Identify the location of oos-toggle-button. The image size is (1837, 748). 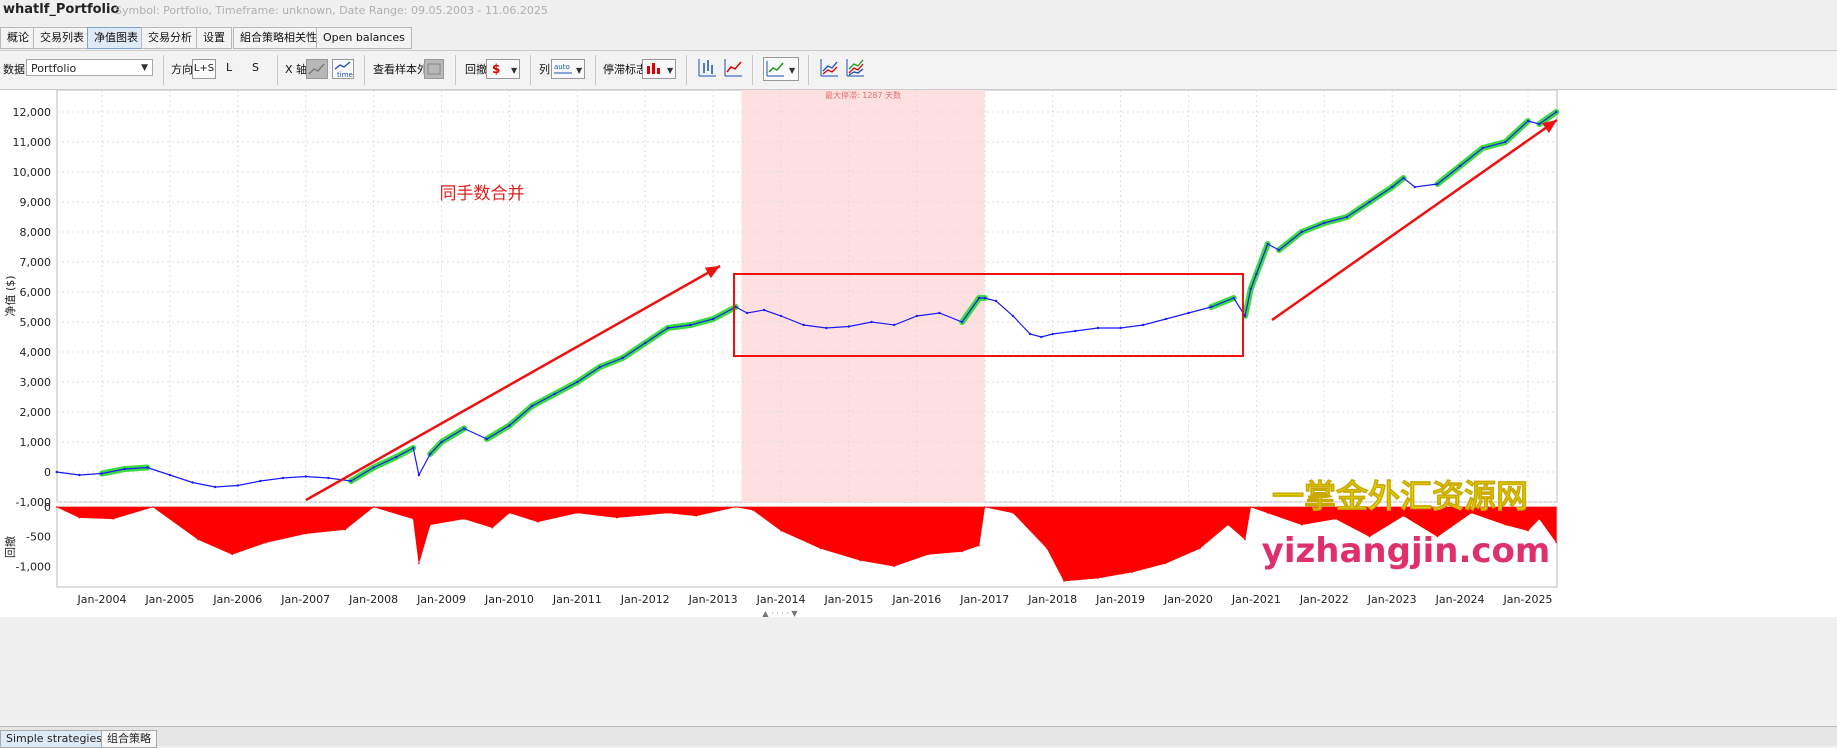
(434, 69).